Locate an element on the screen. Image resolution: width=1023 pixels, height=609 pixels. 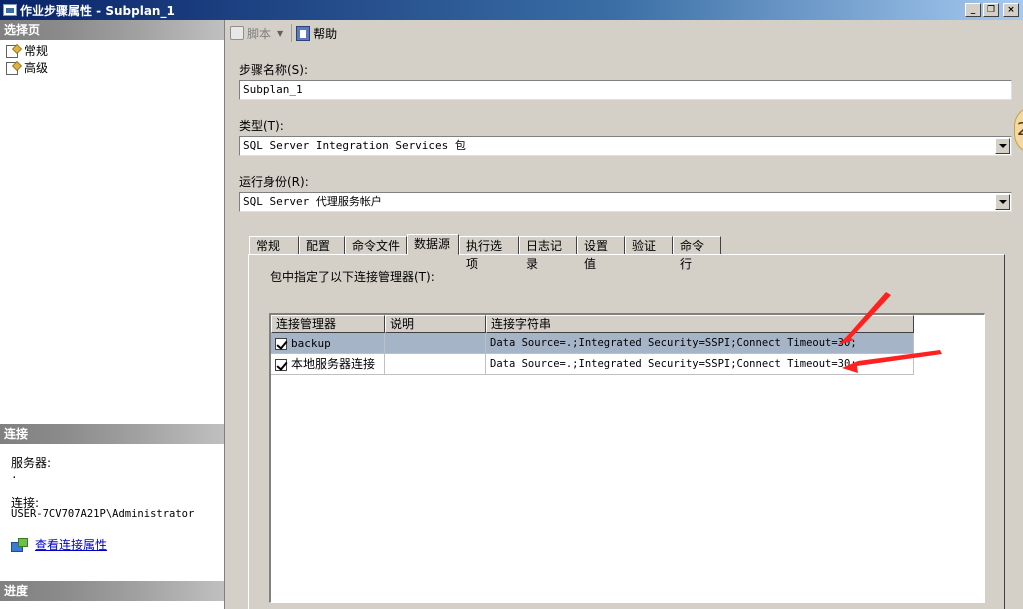
column-header-connection-string: 连接字符串 is located at coordinates (700, 324).